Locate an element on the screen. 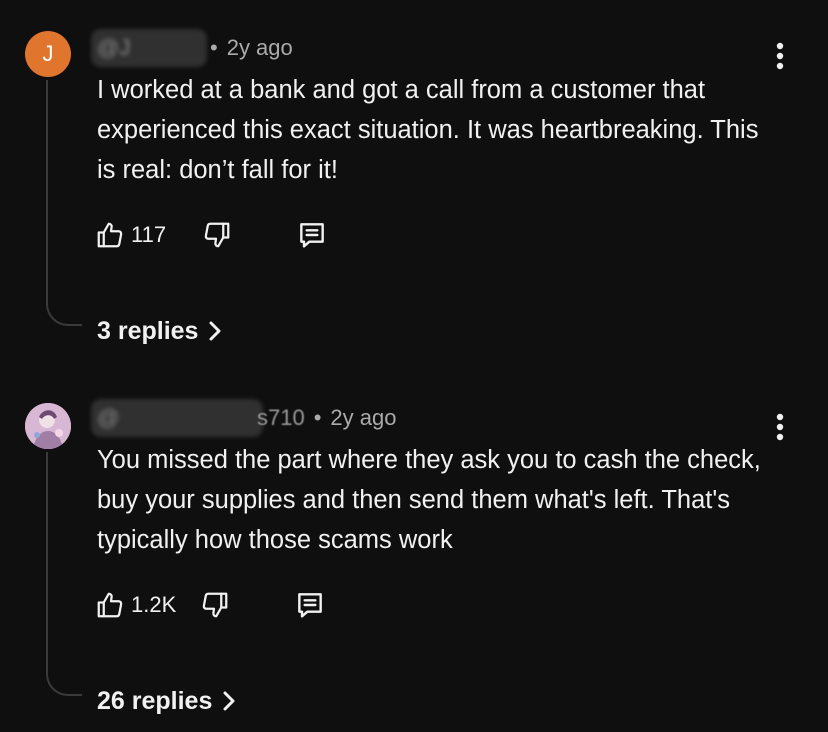 The image size is (828, 732). like-count: 117 is located at coordinates (149, 234).